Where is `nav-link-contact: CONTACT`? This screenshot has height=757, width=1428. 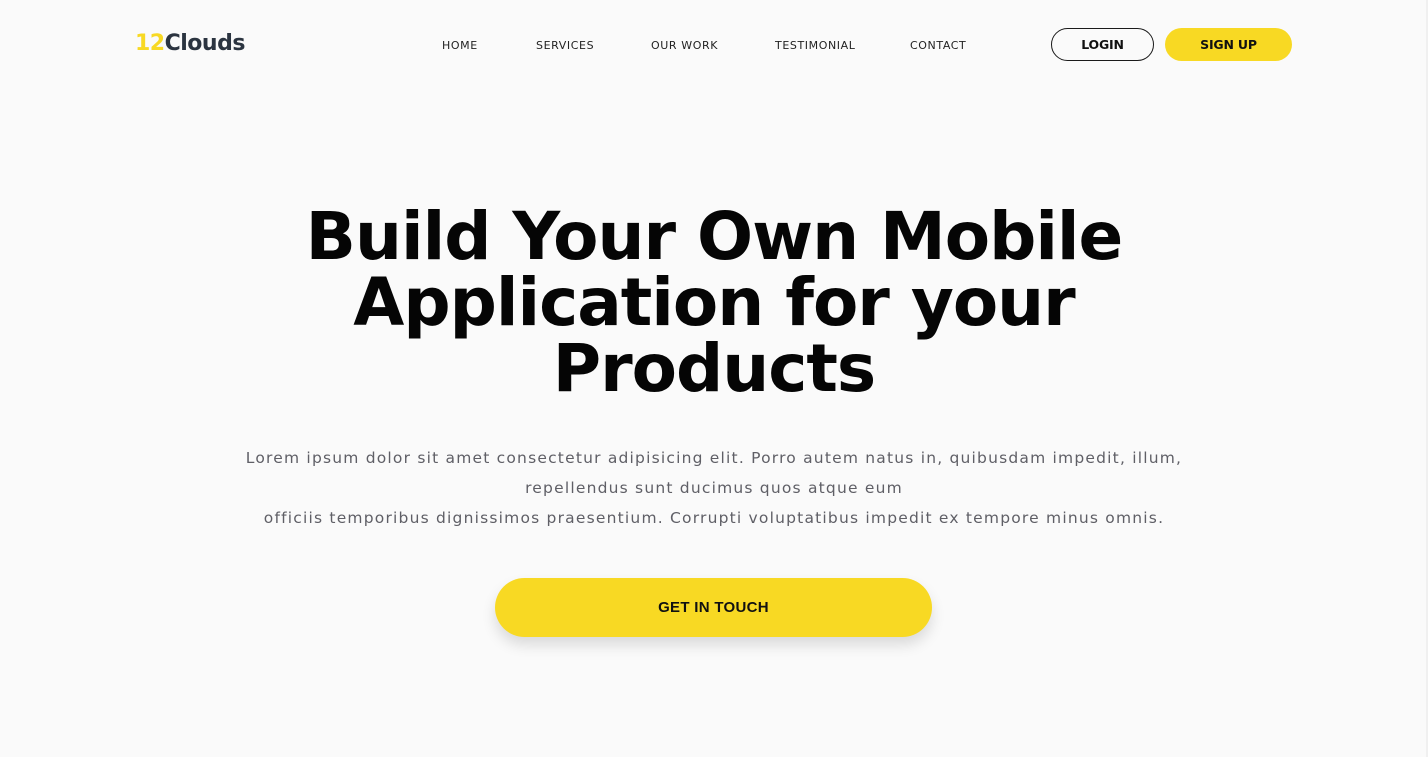
nav-link-contact: CONTACT is located at coordinates (938, 46).